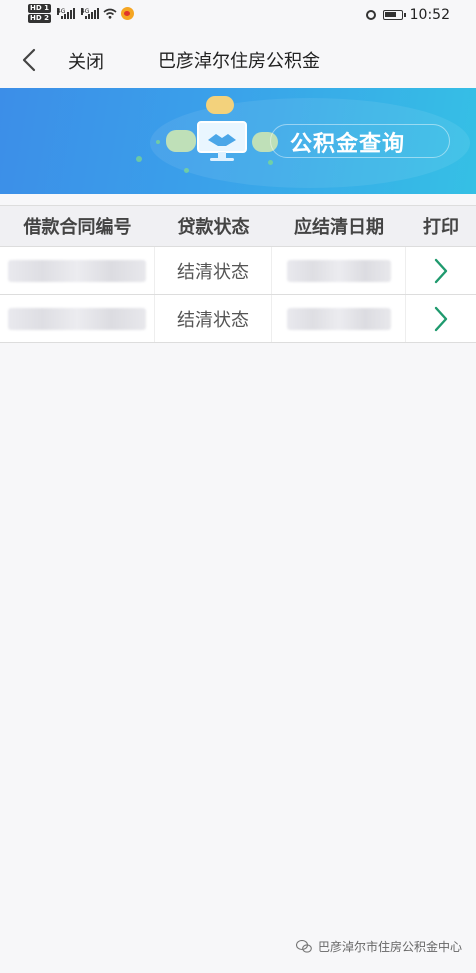 Image resolution: width=476 pixels, height=973 pixels. Describe the element at coordinates (85, 11) in the screenshot. I see `net2-label: 4G` at that location.